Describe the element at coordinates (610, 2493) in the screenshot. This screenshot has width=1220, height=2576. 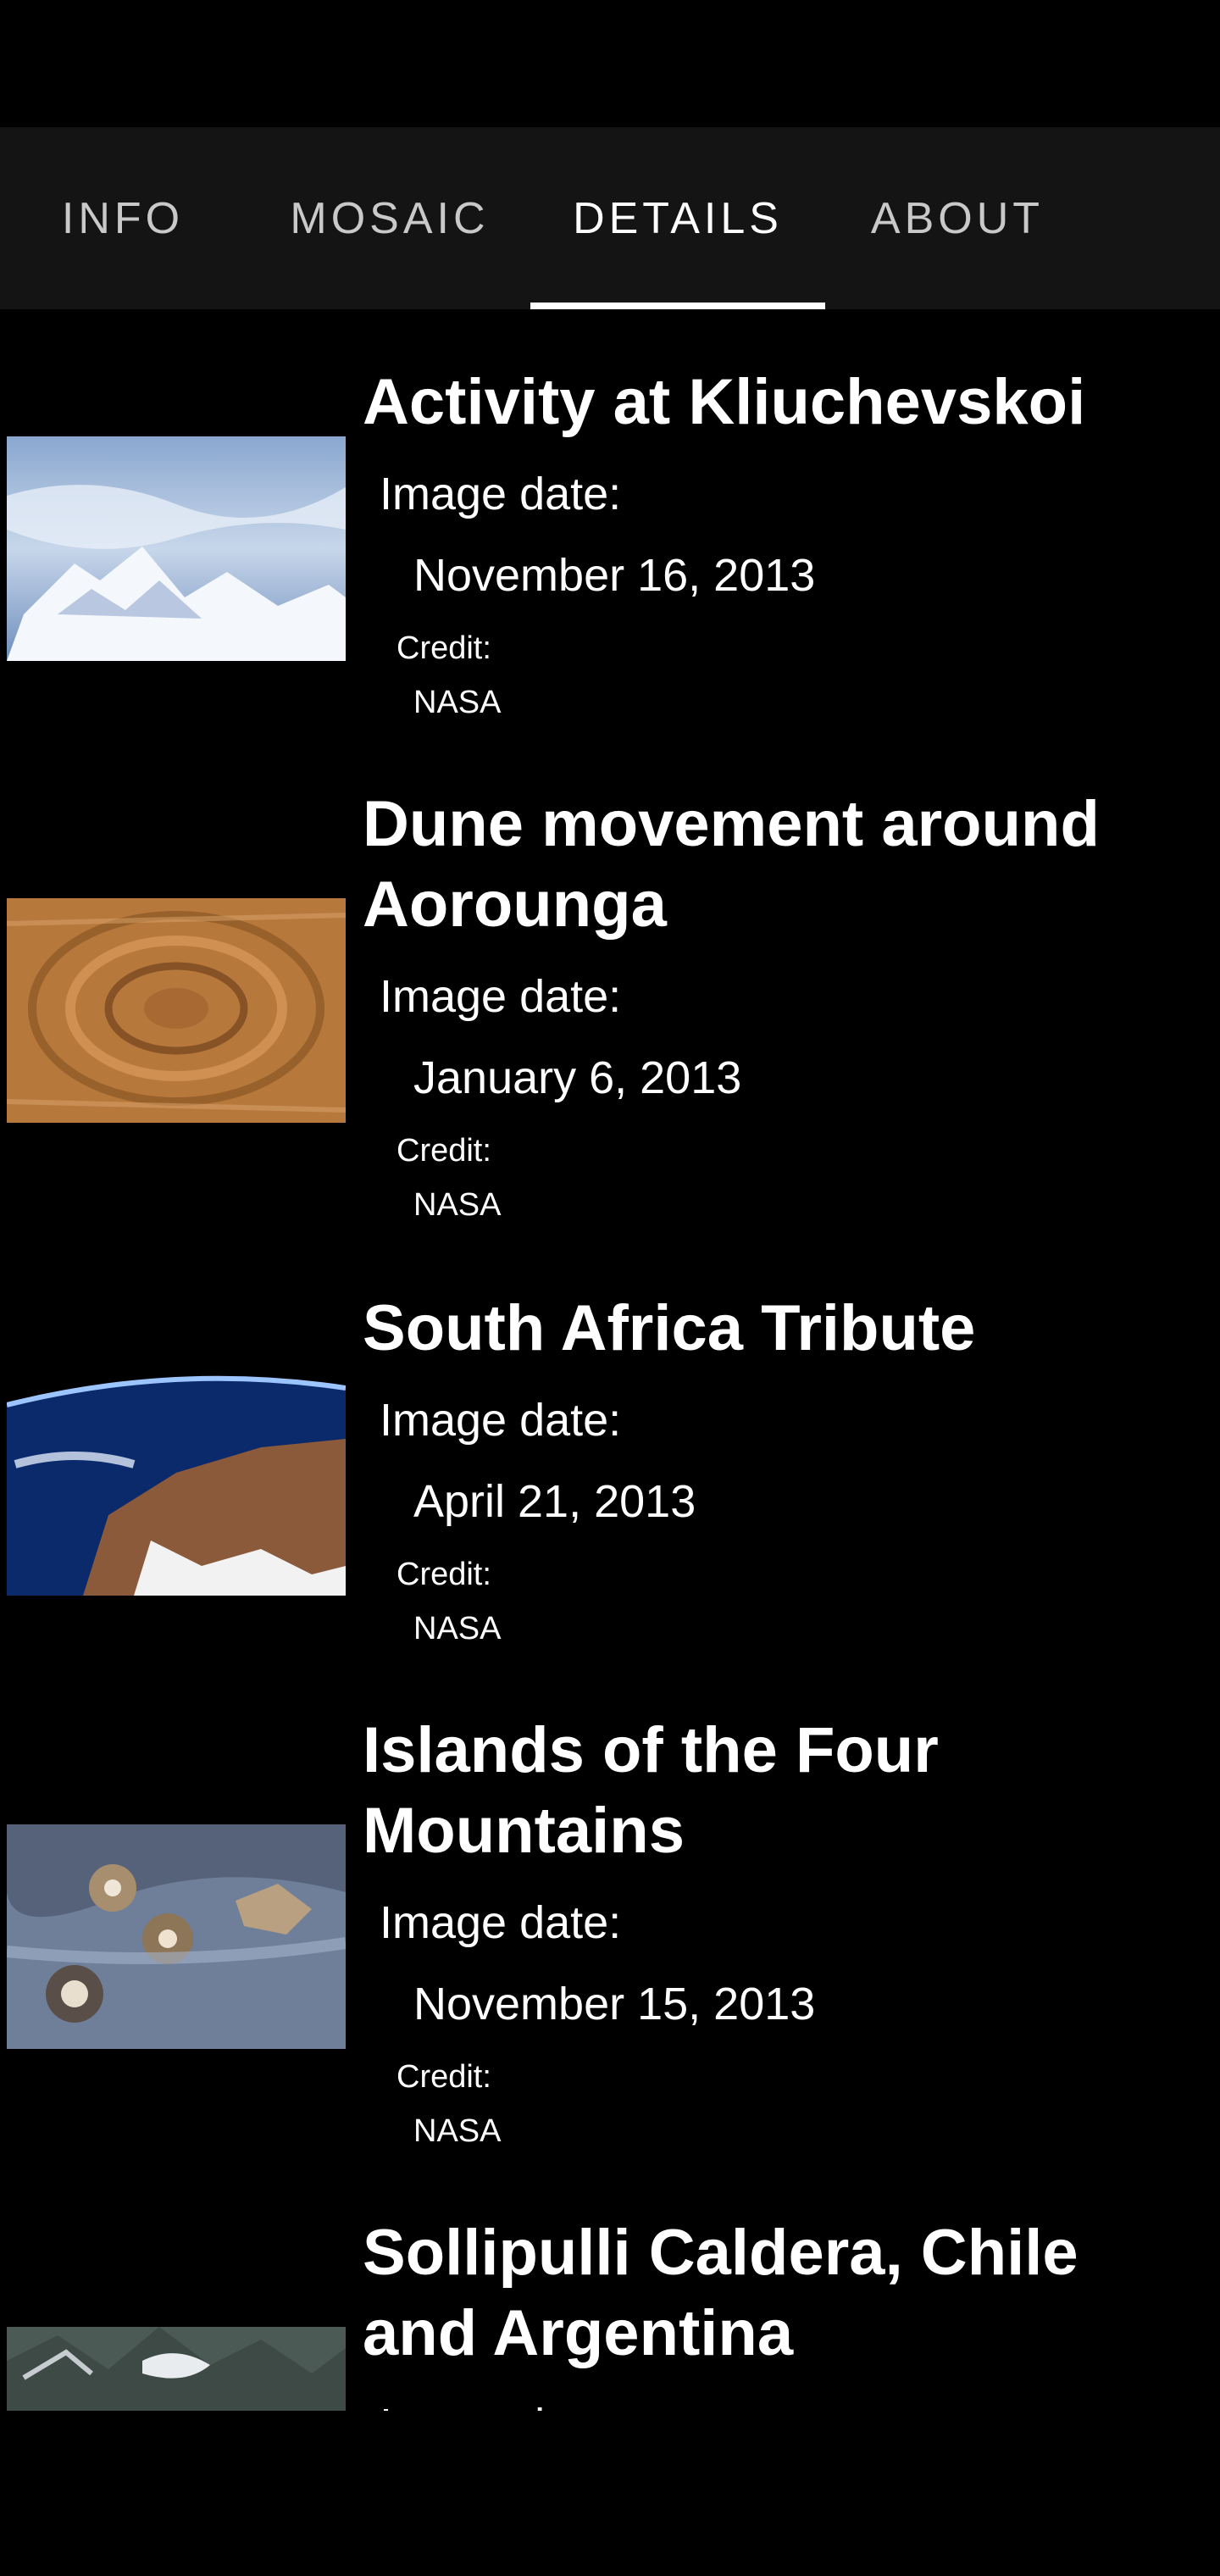
I see `navigation-bar` at that location.